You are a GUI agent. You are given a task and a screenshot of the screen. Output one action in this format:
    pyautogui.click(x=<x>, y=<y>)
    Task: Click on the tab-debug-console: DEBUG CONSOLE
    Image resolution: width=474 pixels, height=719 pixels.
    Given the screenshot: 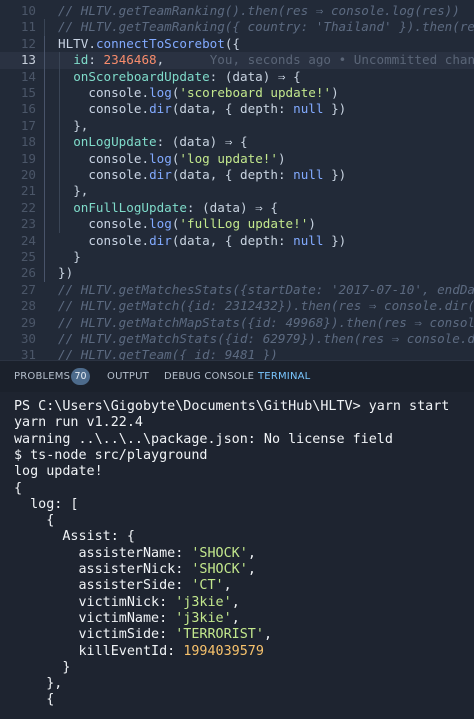 What is the action you would take?
    pyautogui.click(x=209, y=376)
    